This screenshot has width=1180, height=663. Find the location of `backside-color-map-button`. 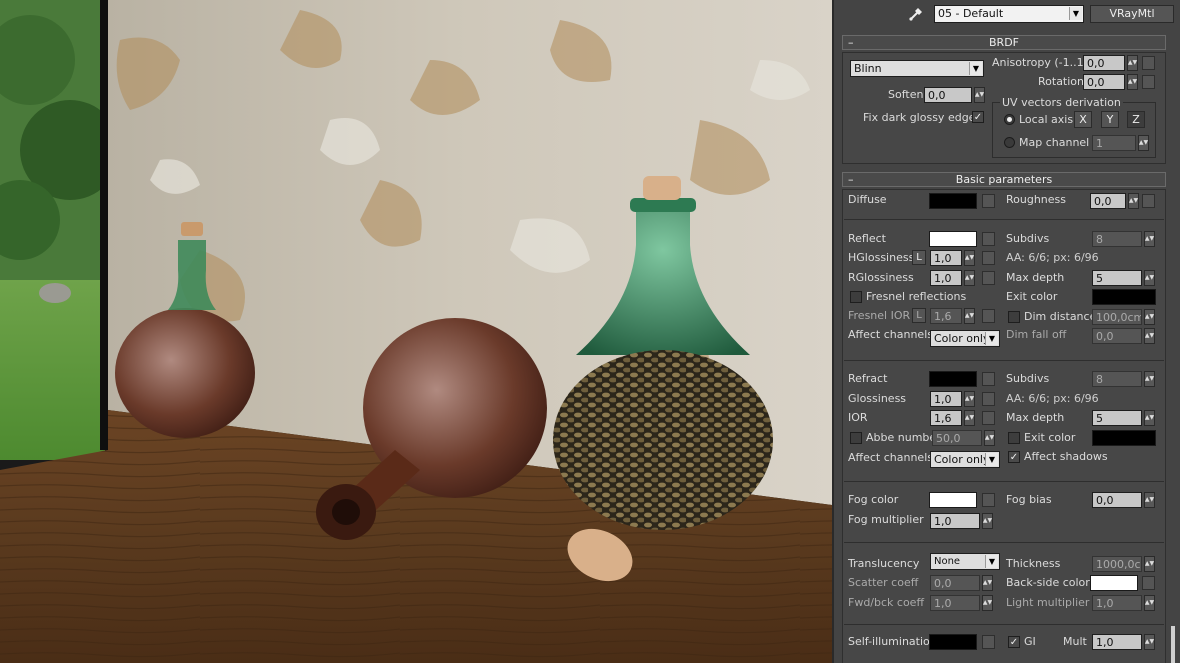

backside-color-map-button is located at coordinates (1148, 583).